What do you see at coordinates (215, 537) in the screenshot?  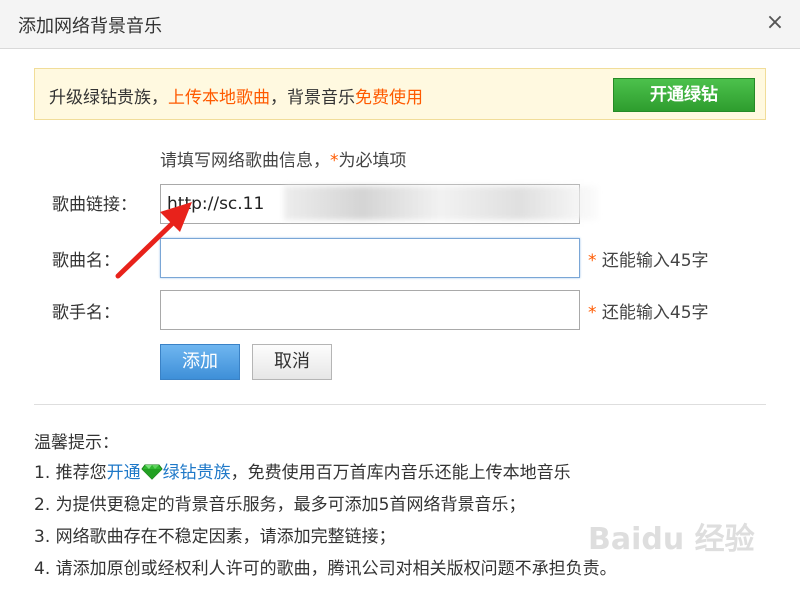 I see `tip-3: 3. 网络歌曲存在不稳定因素，请添加完整链接；` at bounding box center [215, 537].